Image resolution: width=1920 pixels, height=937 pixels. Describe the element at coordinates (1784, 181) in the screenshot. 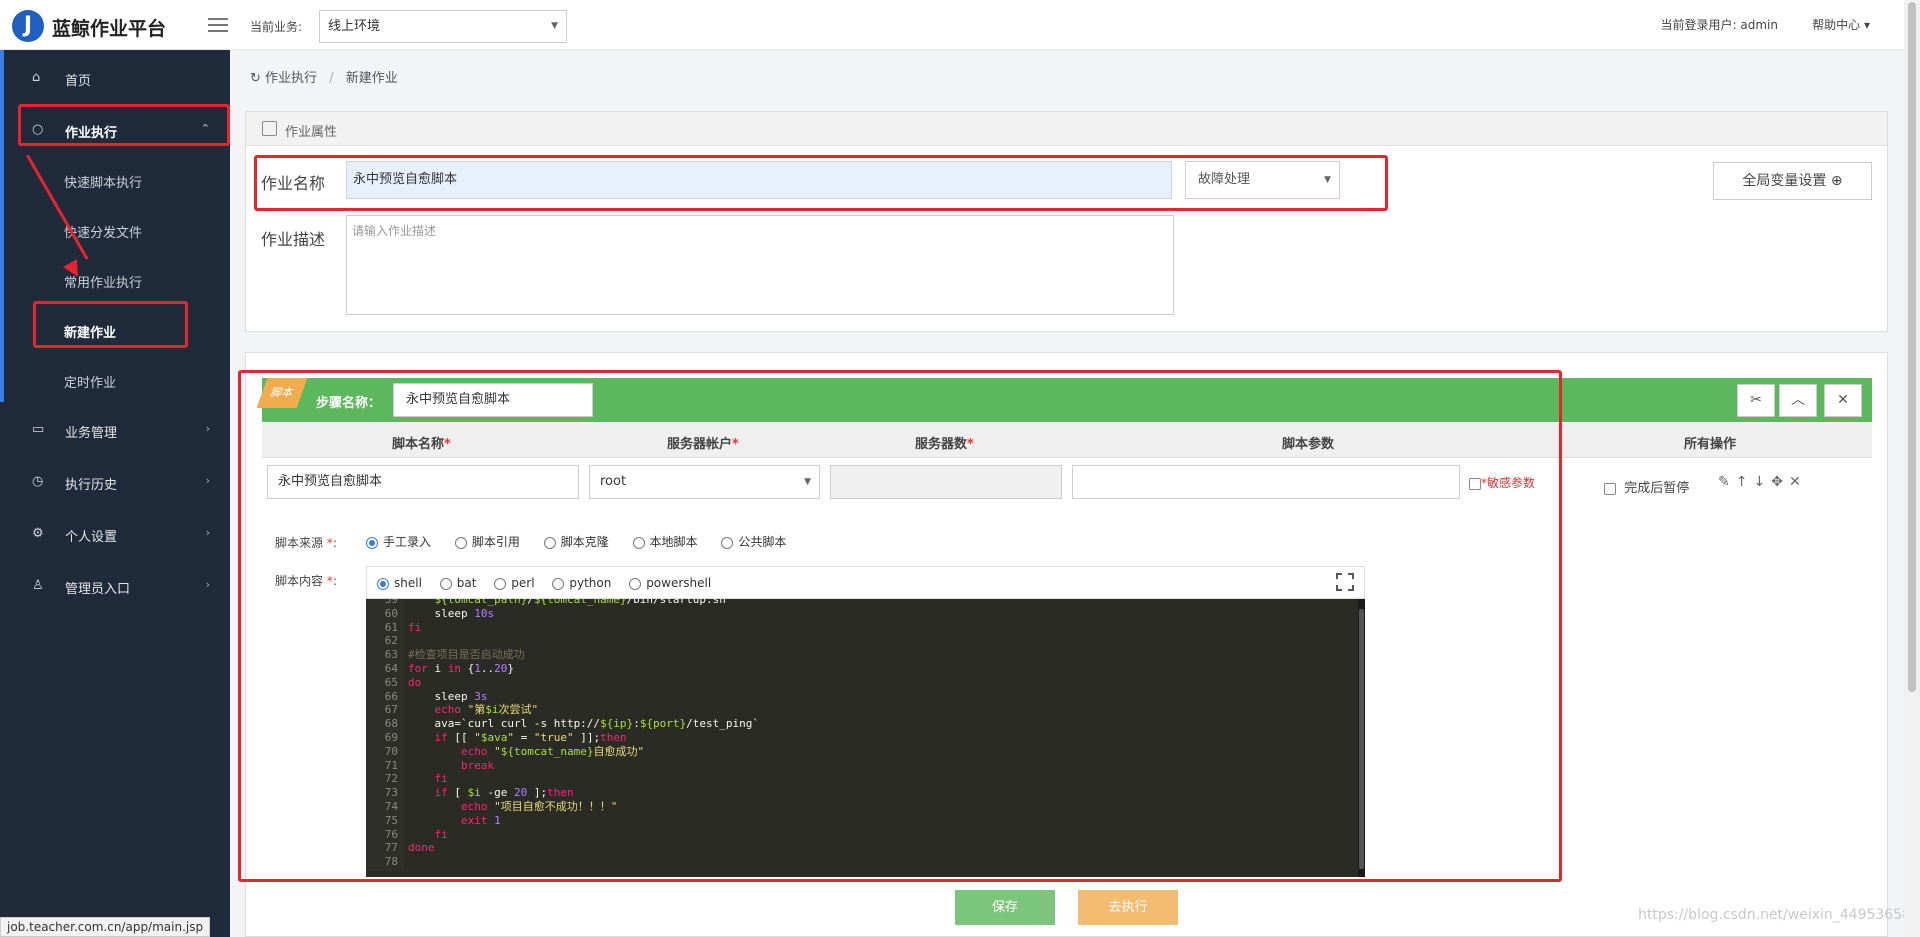

I see `global-var-label: 全局变量设置` at that location.